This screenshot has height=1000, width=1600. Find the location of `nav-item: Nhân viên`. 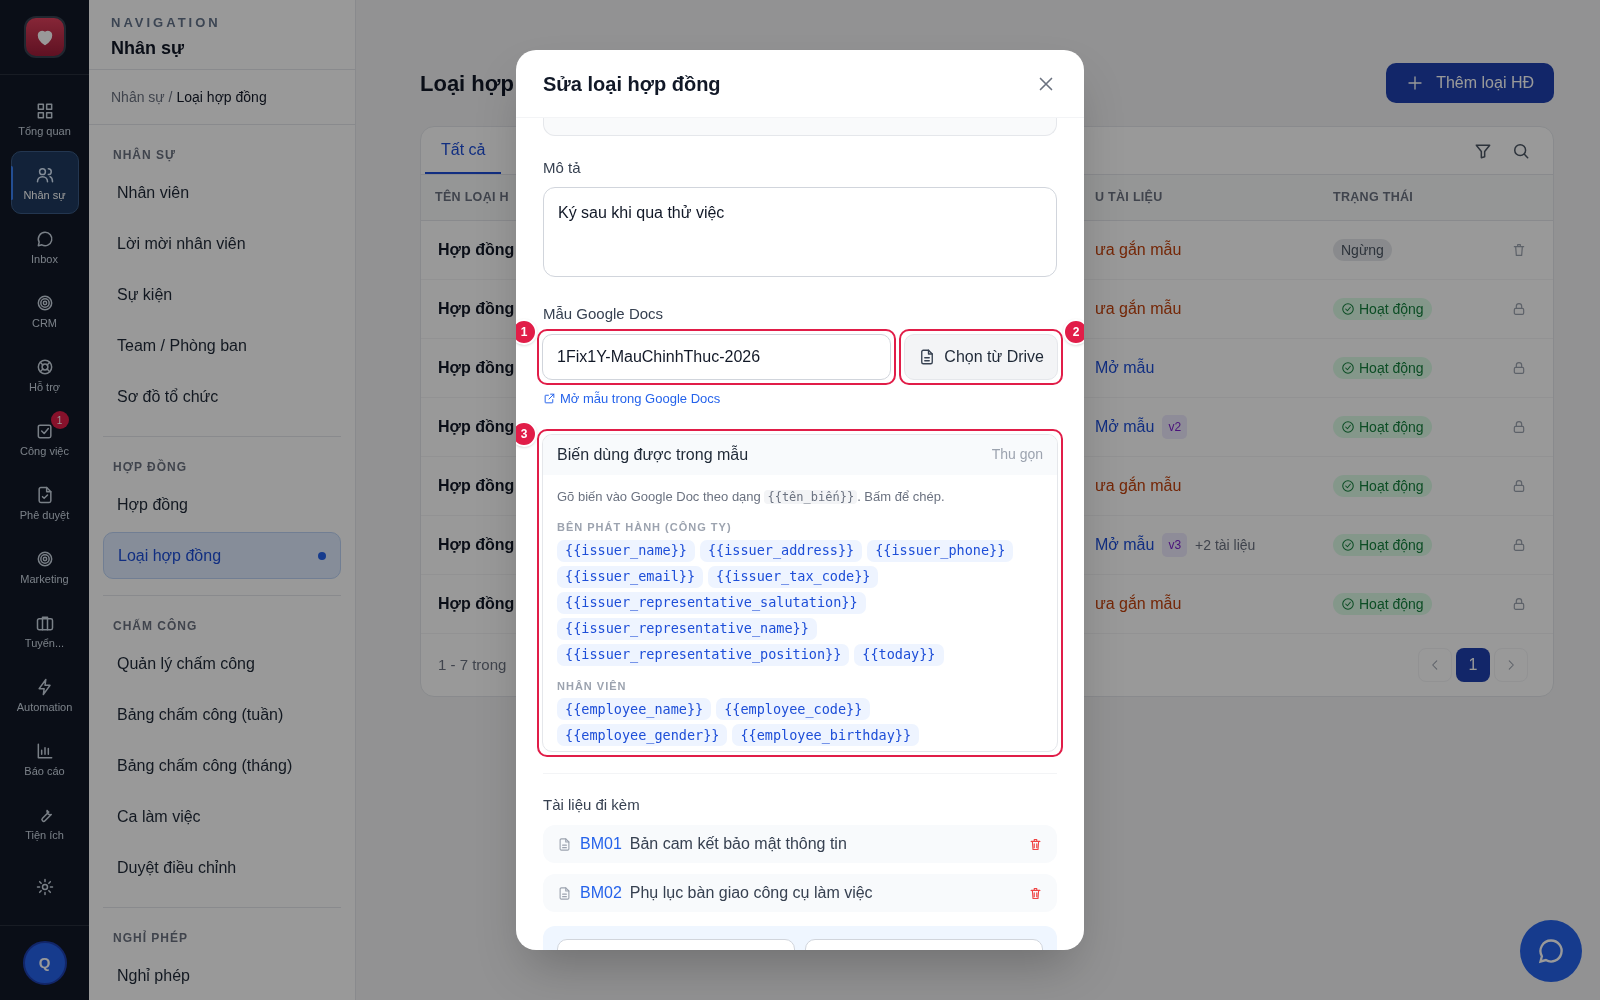

nav-item: Nhân viên is located at coordinates (222, 192).